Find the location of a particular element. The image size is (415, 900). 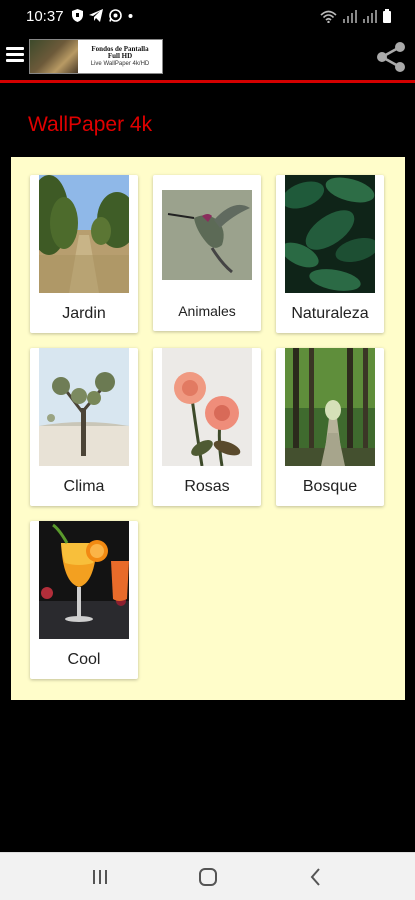

whatsapp-icon is located at coordinates (115, 15).